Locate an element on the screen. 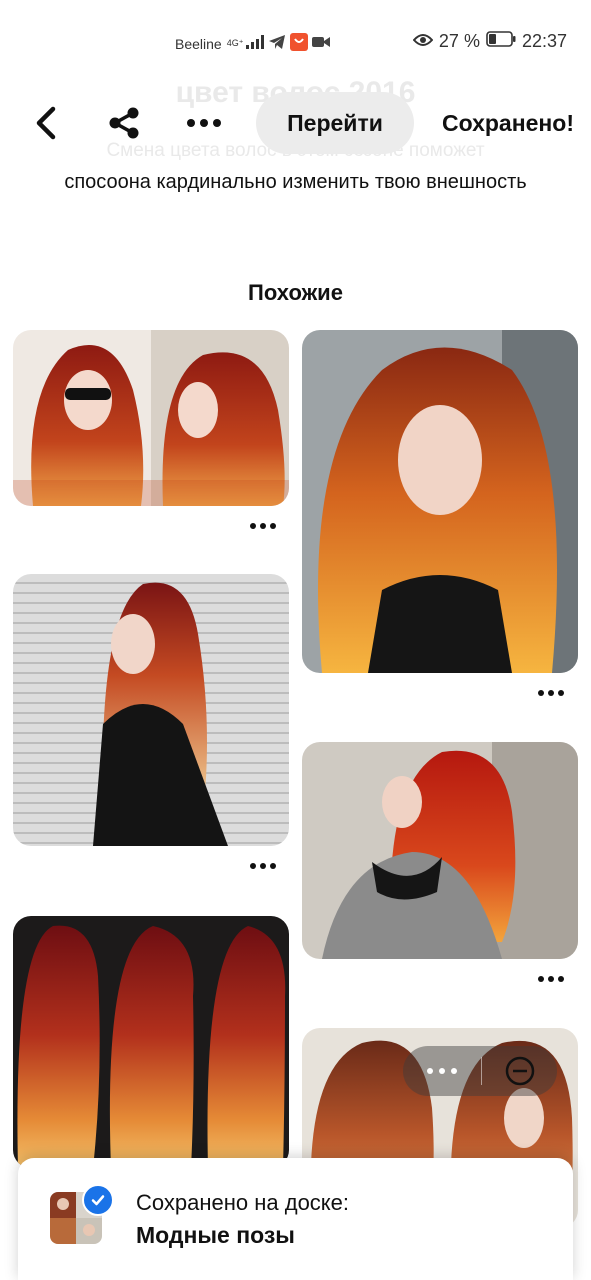 Image resolution: width=591 pixels, height=1280 pixels. toast-saved-label: Сохранено на доске: is located at coordinates (243, 1202).